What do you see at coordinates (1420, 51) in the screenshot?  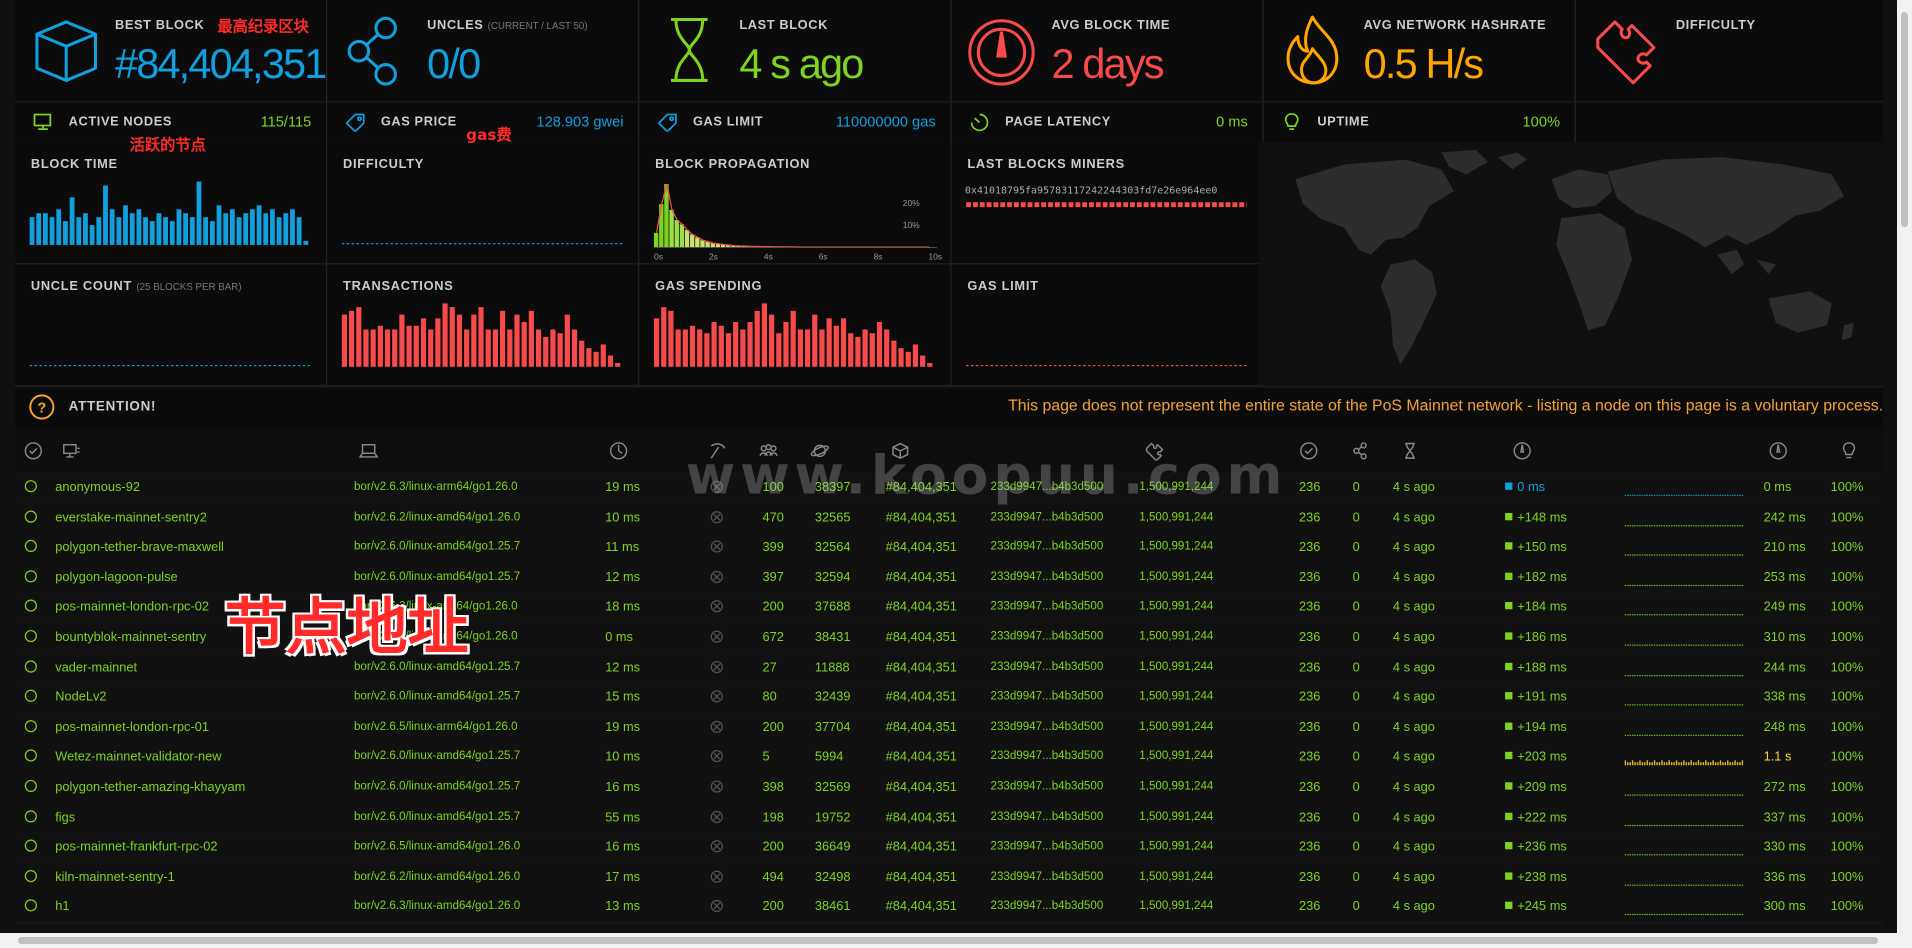 I see `stat-hashrate: AVG NETWORK HASHRATE 0.5 H/s` at bounding box center [1420, 51].